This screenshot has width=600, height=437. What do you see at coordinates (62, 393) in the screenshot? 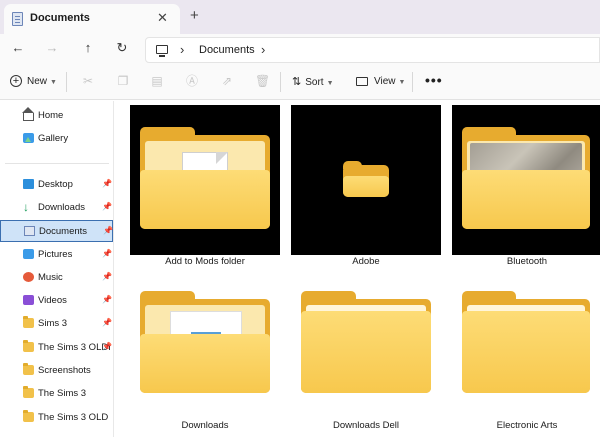
I see `sidebar-item-label: The Sims 3` at bounding box center [62, 393].